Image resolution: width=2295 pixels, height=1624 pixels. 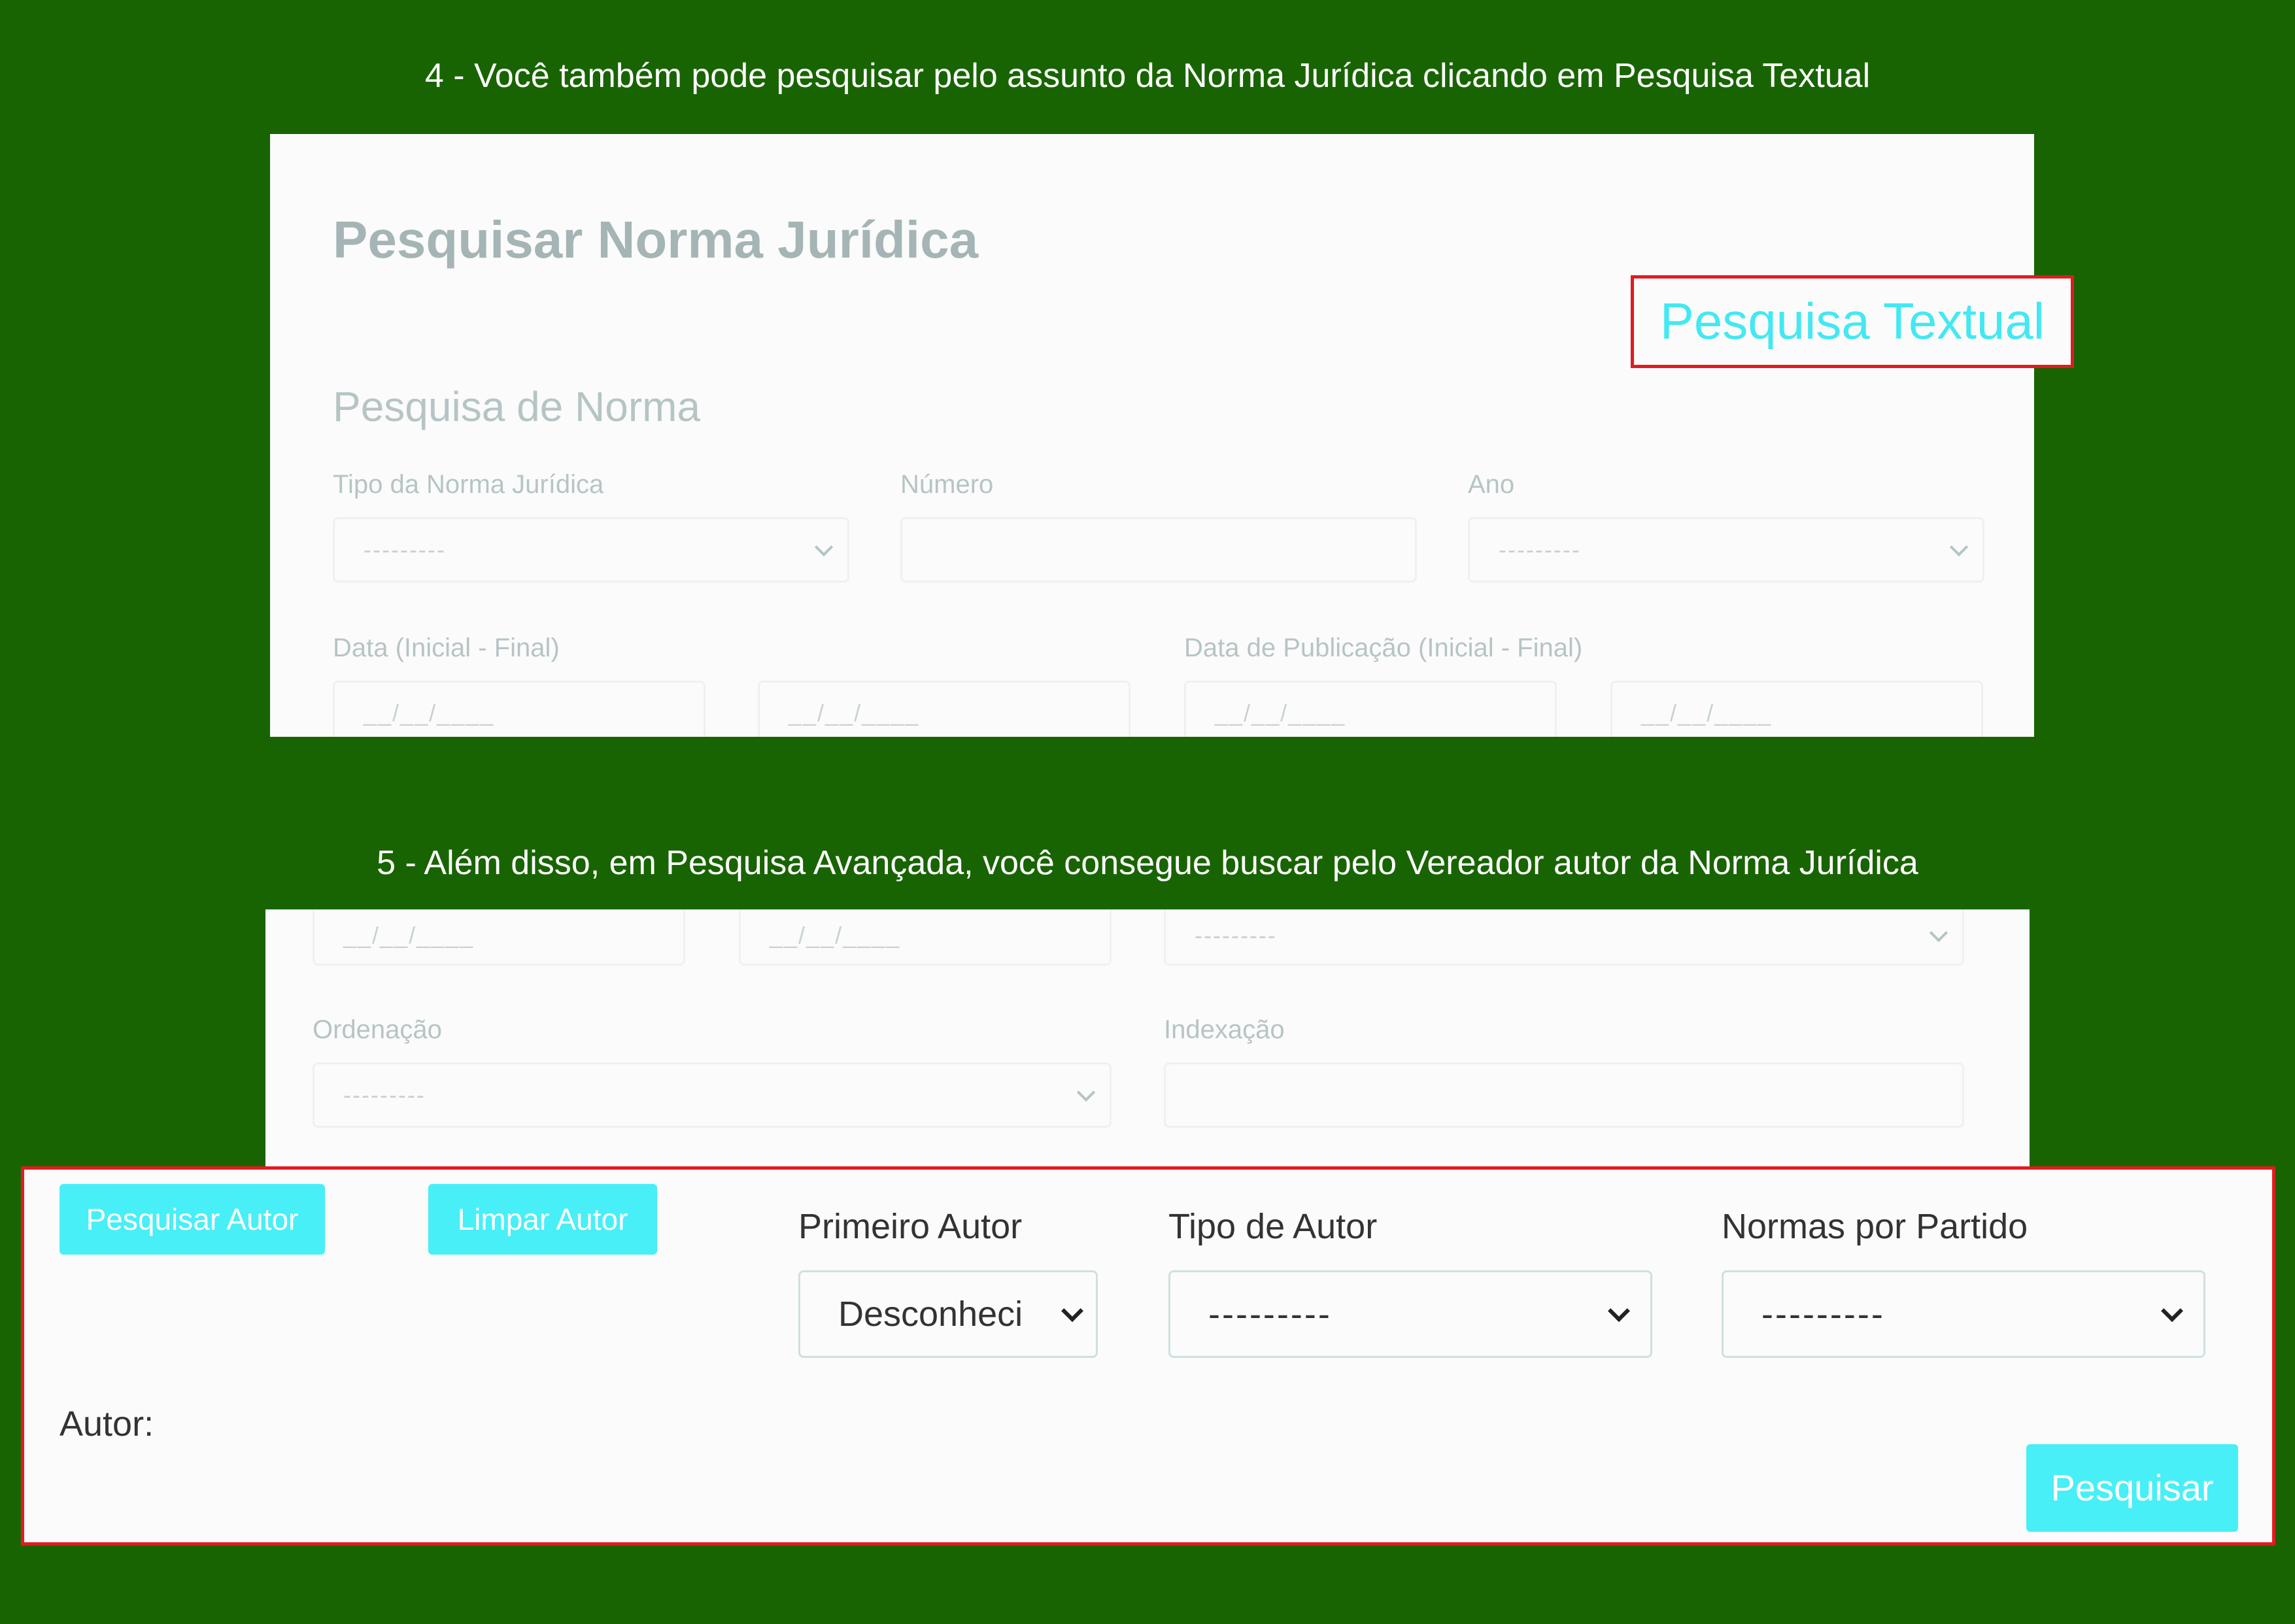 What do you see at coordinates (1370, 709) in the screenshot?
I see `publicacao-inicial-input: __/__/____` at bounding box center [1370, 709].